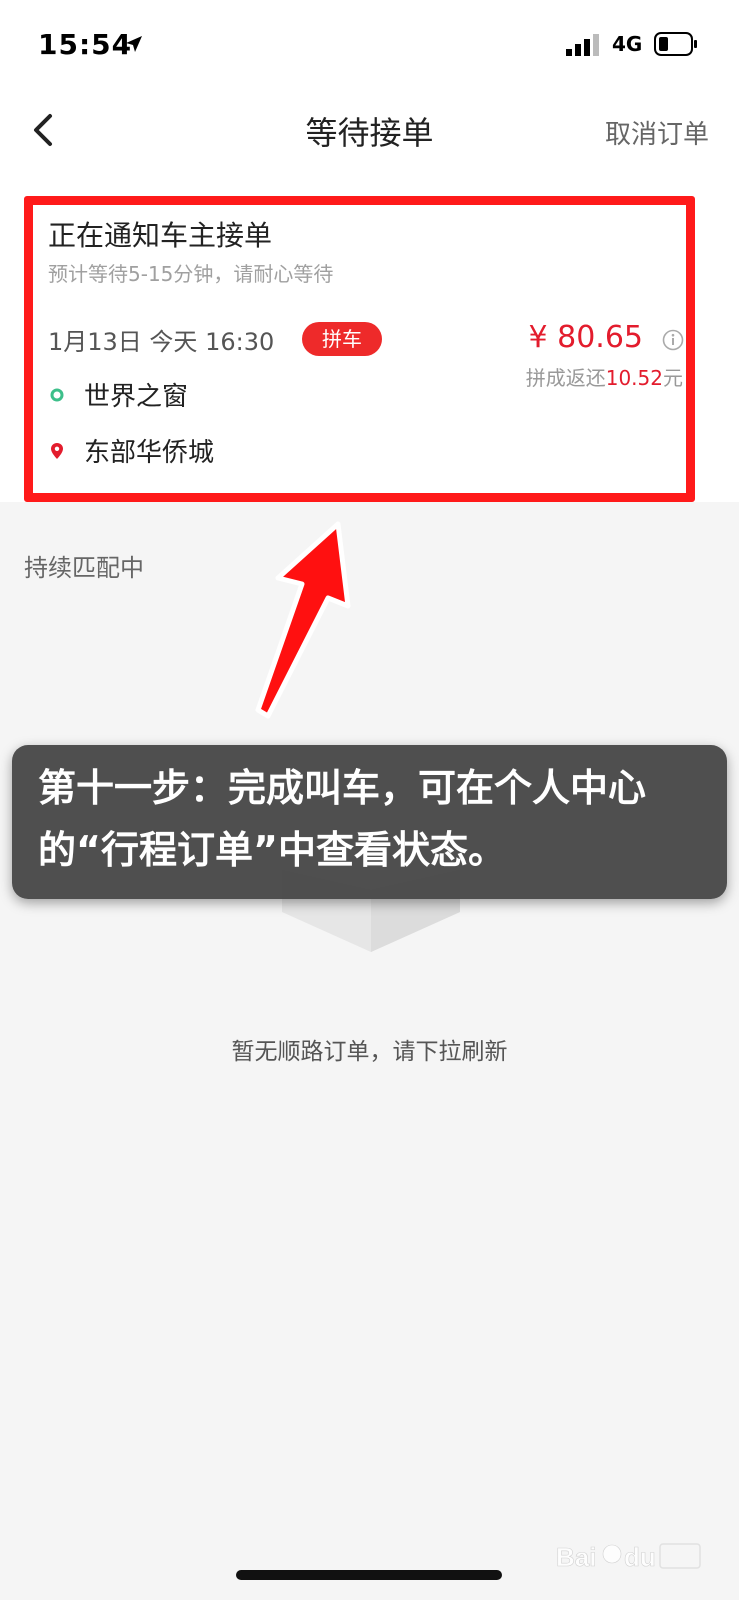 The width and height of the screenshot is (739, 1600). I want to click on nav-bar: 等待接单 取消订单, so click(369, 131).